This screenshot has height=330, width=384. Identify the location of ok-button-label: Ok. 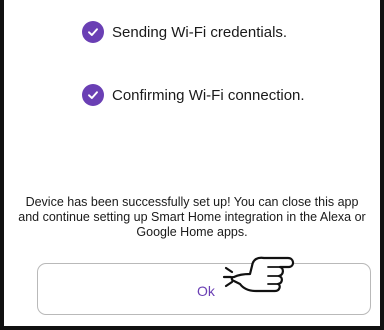
(206, 291).